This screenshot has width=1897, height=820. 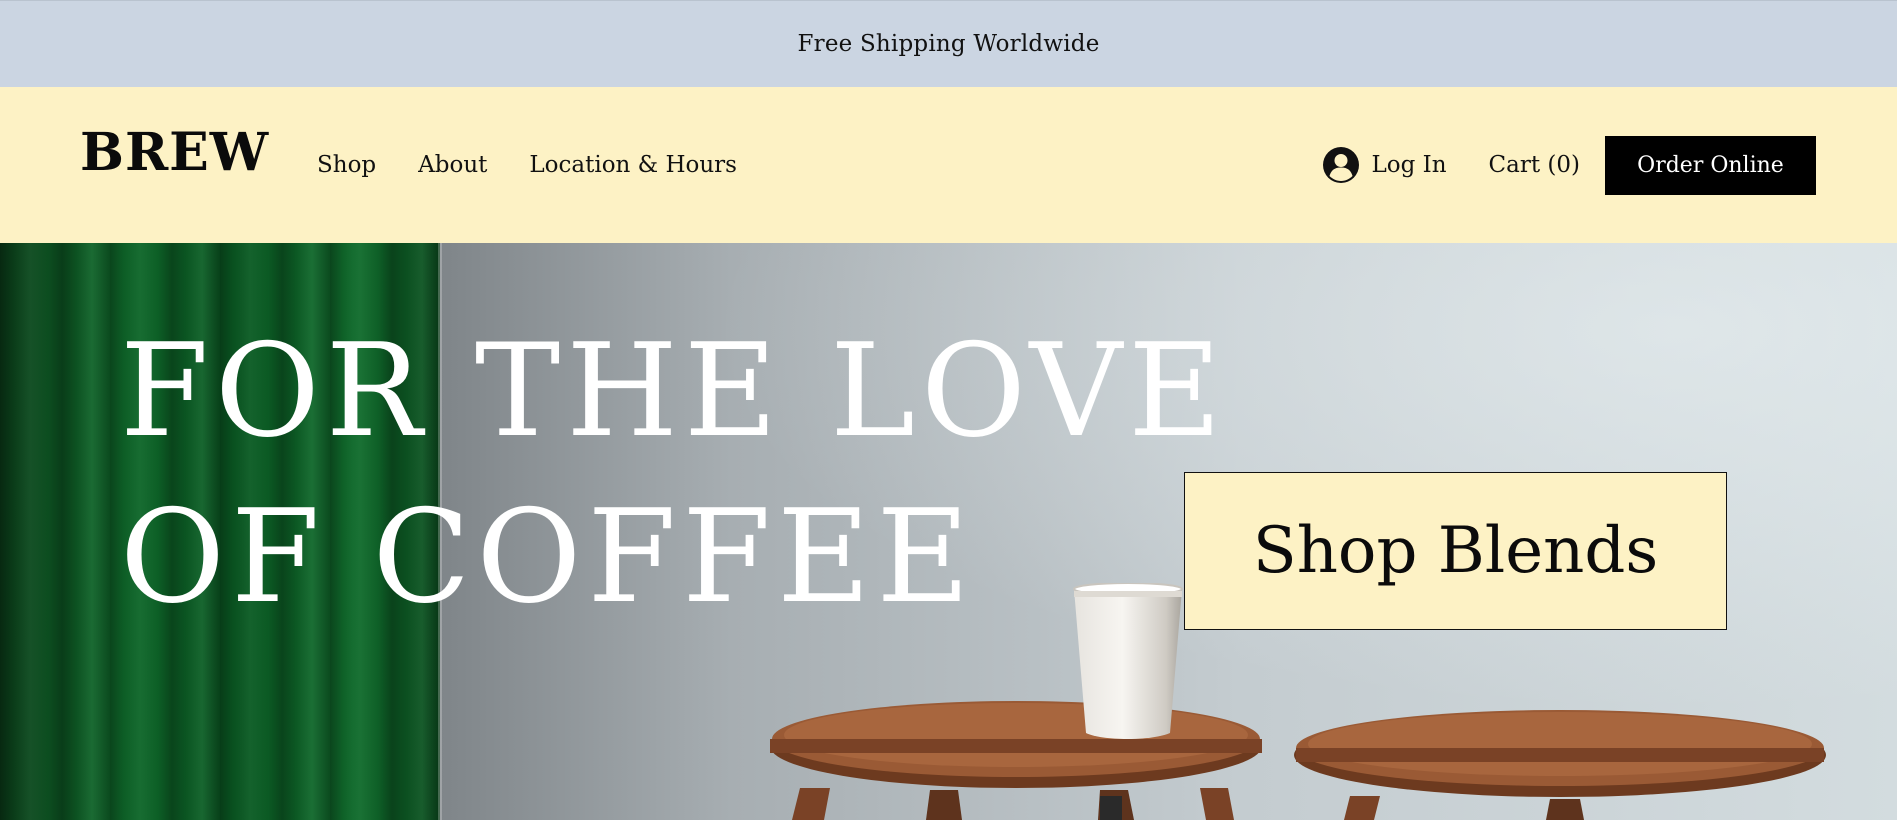 What do you see at coordinates (1341, 165) in the screenshot?
I see `user-circle-icon` at bounding box center [1341, 165].